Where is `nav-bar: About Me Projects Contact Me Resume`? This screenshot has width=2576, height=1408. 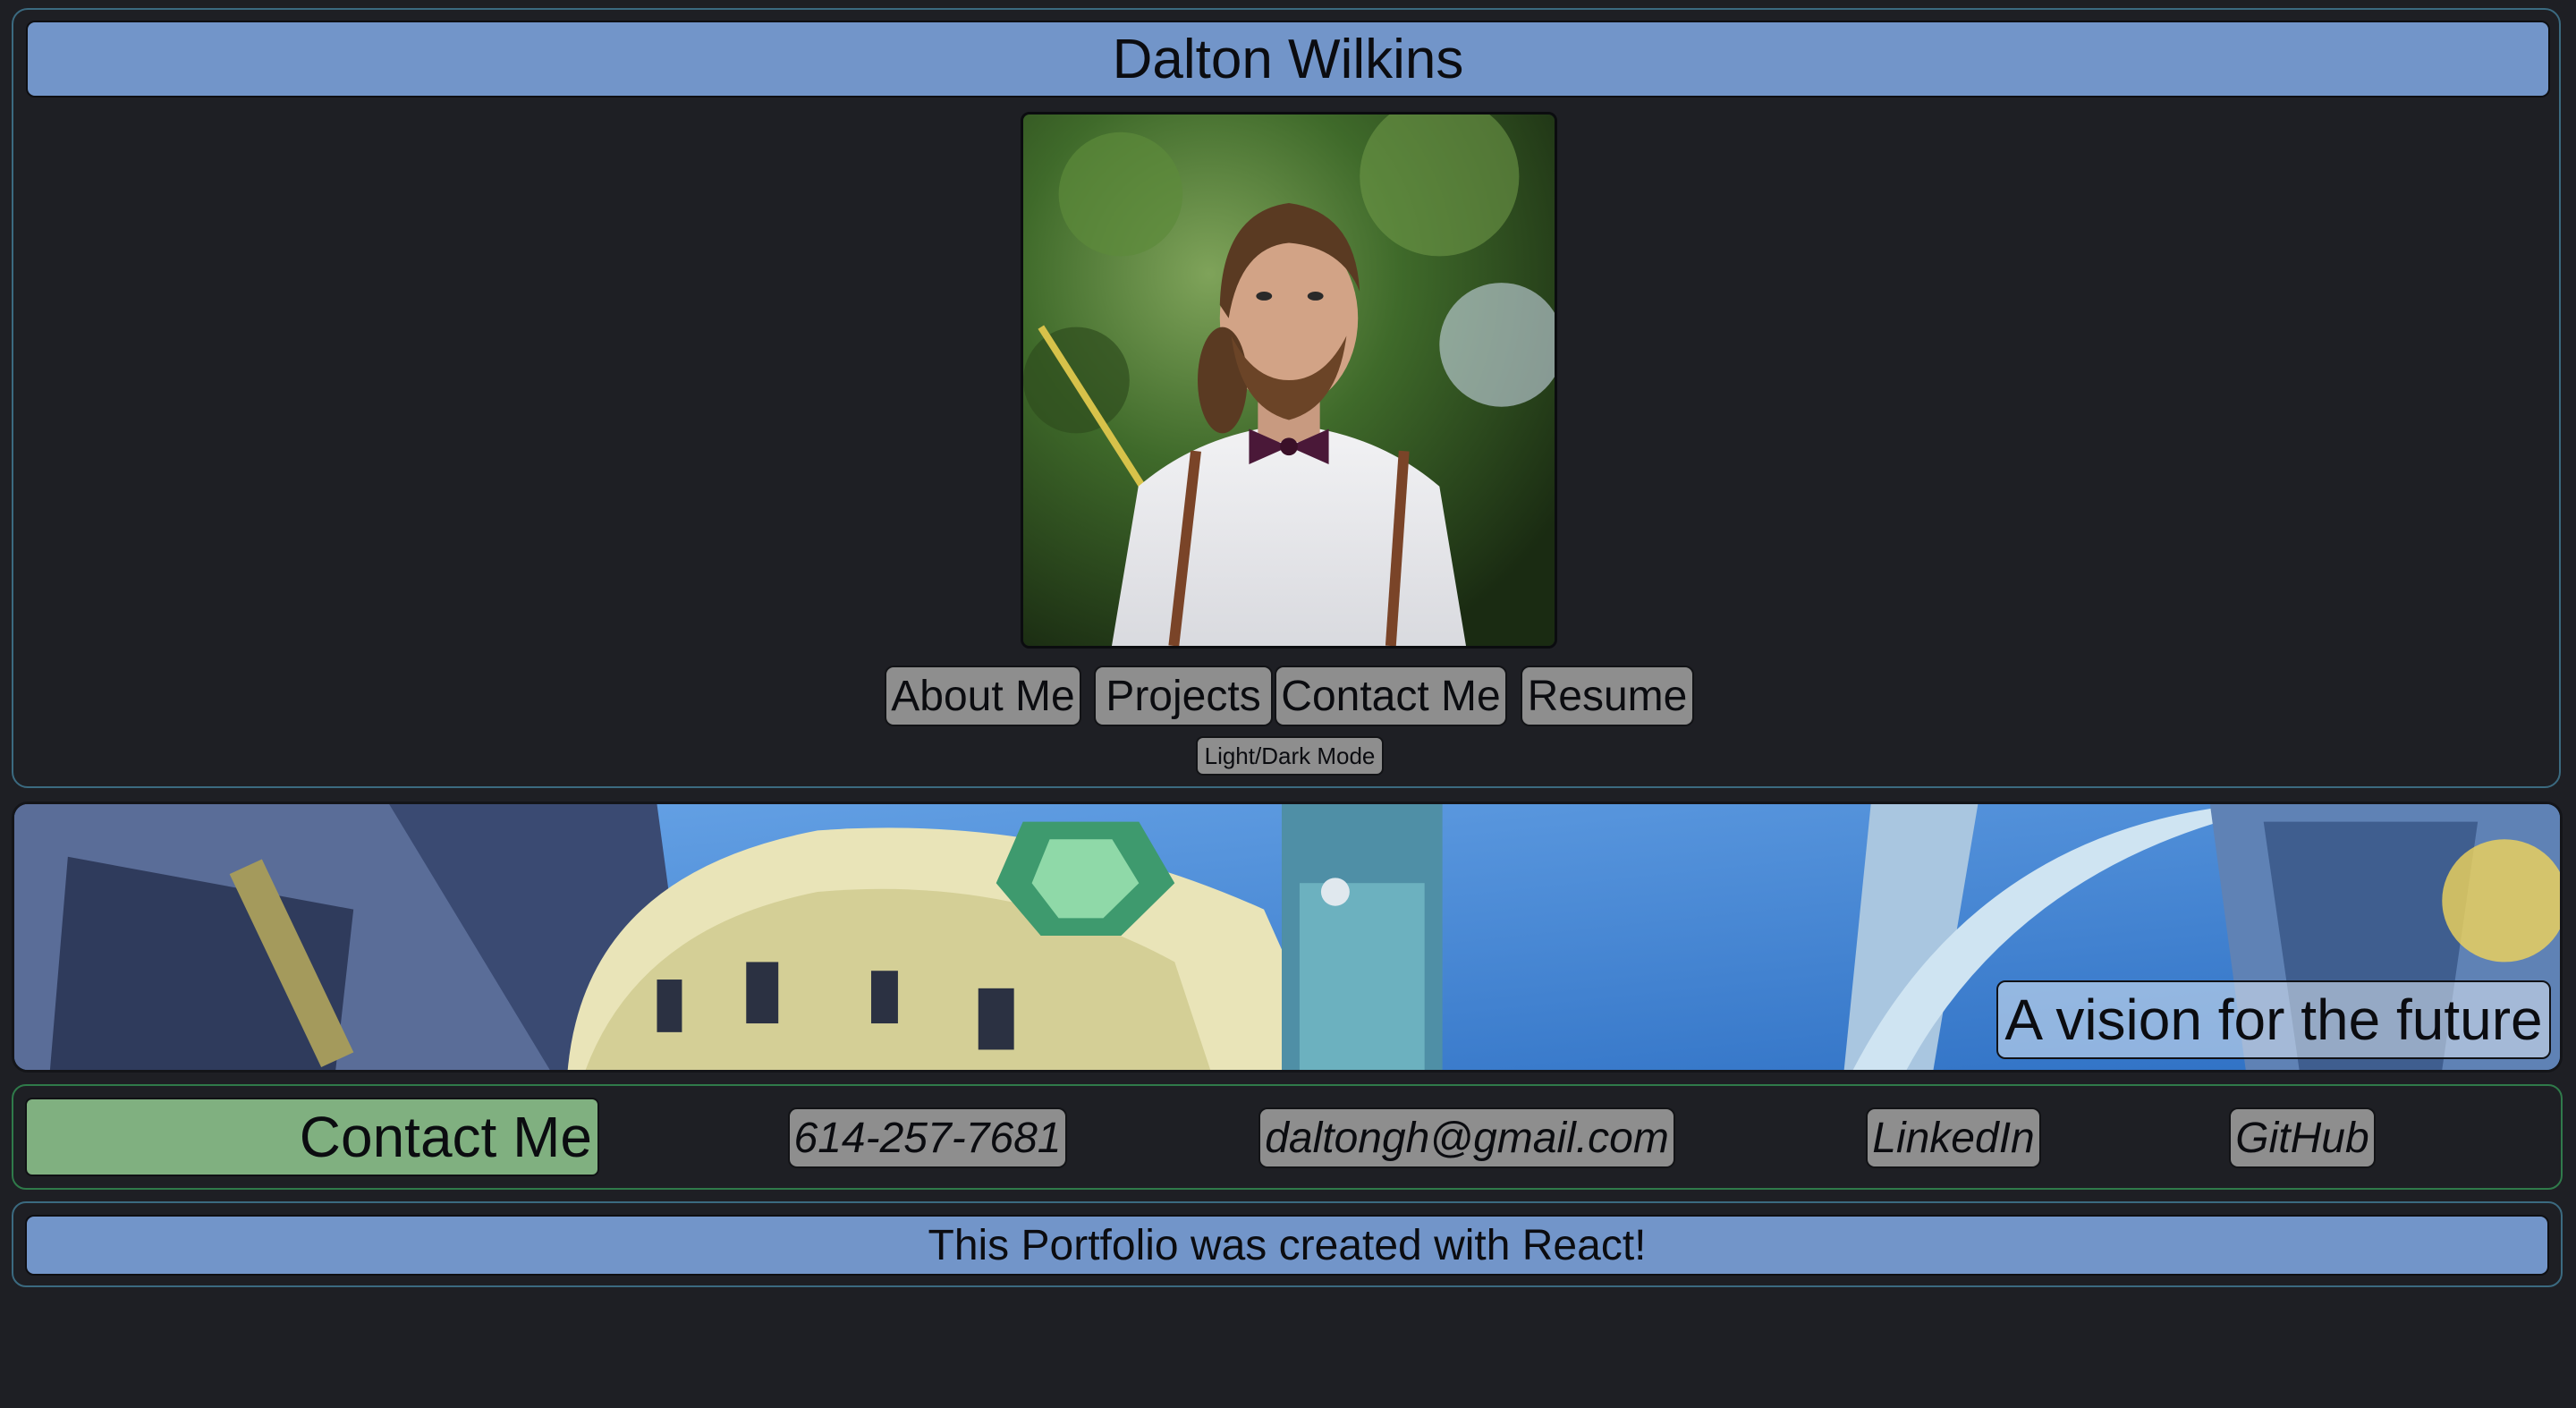 nav-bar: About Me Projects Contact Me Resume is located at coordinates (1286, 696).